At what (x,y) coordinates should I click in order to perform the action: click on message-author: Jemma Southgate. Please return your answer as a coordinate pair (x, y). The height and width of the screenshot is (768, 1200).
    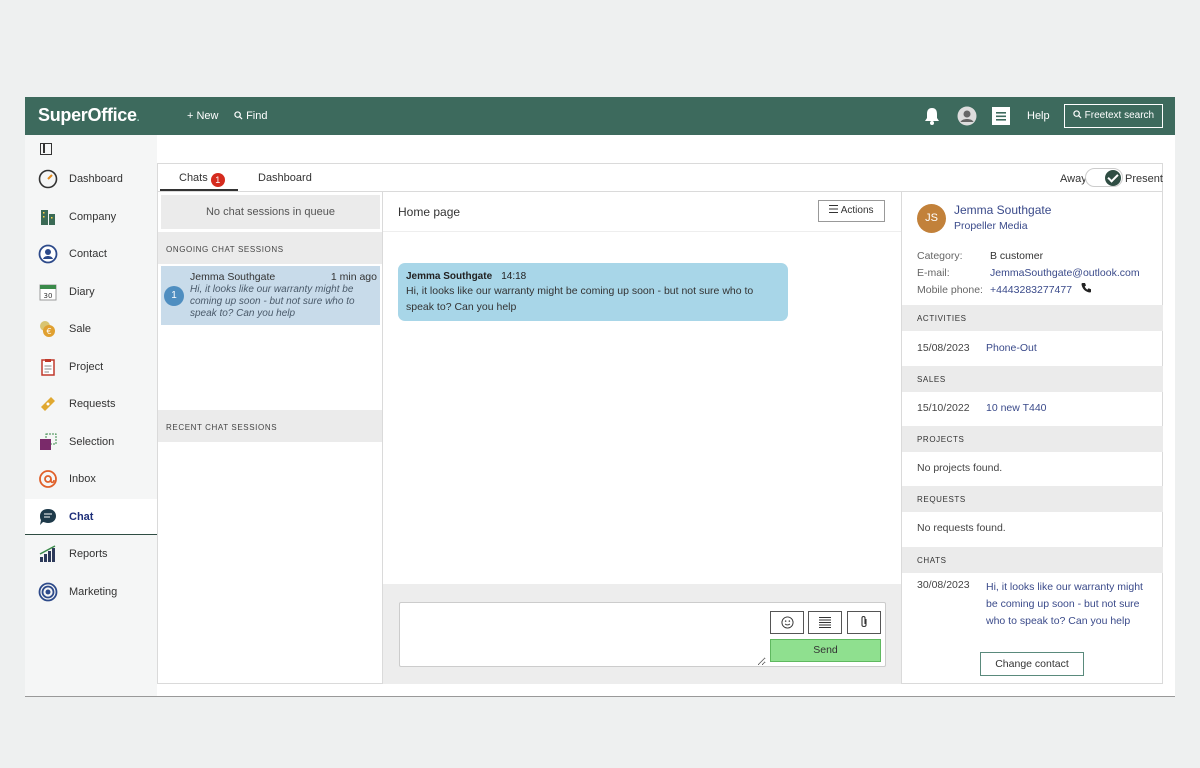
    Looking at the image, I should click on (449, 276).